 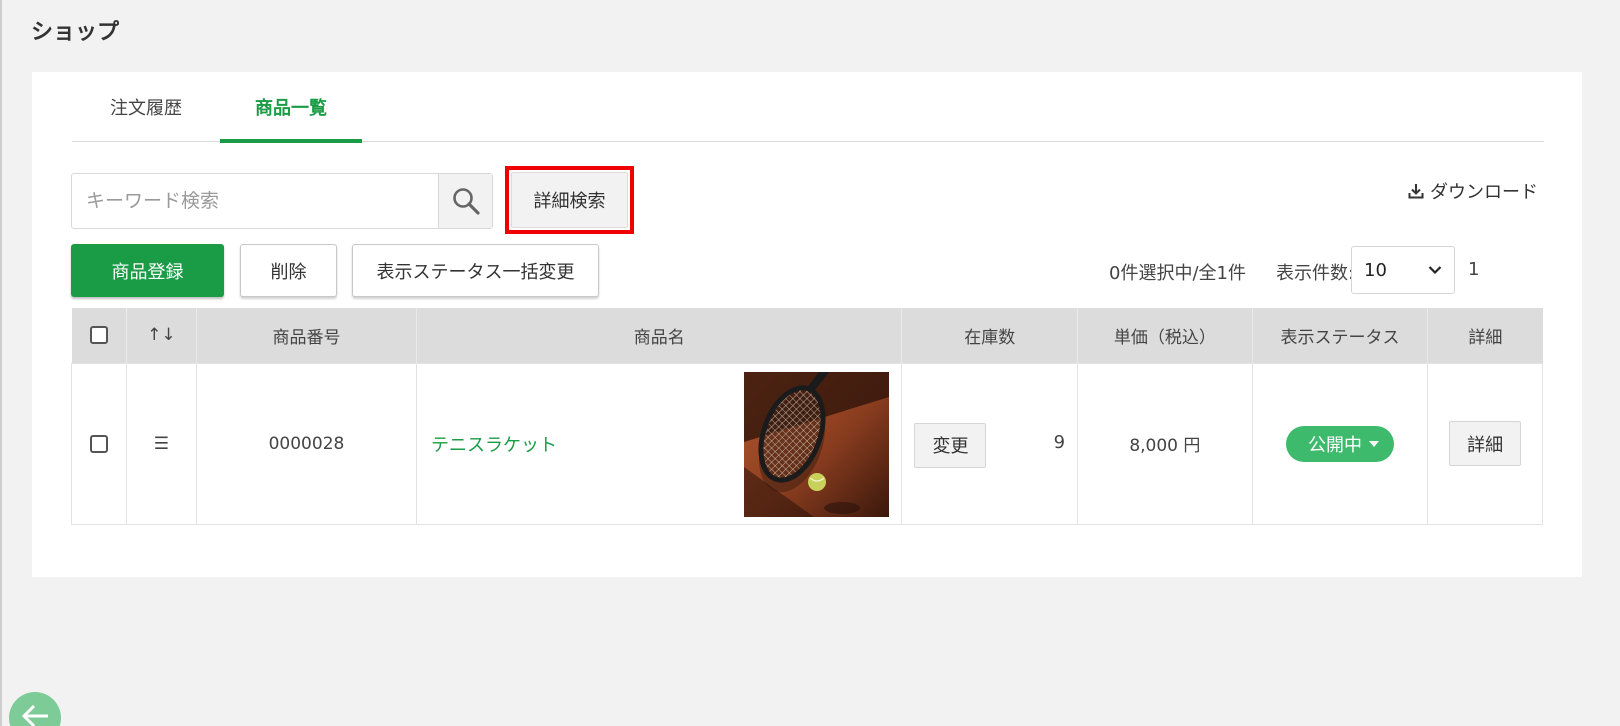 What do you see at coordinates (1485, 335) in the screenshot?
I see `detail-header: 詳細` at bounding box center [1485, 335].